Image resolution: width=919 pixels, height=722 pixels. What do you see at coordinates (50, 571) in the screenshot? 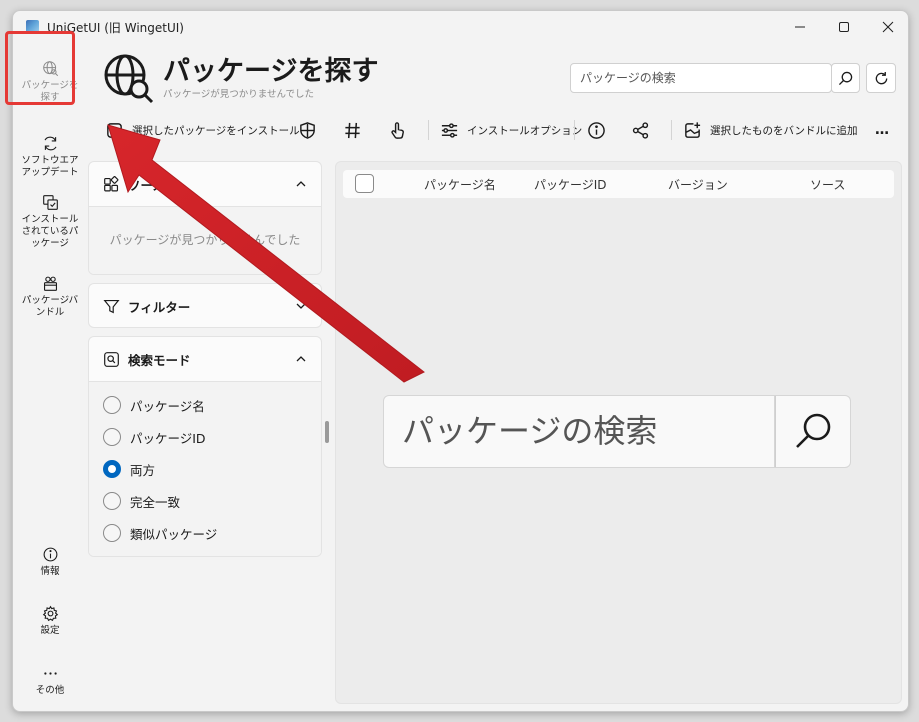
I see `nav-label-about: 情報` at bounding box center [50, 571].